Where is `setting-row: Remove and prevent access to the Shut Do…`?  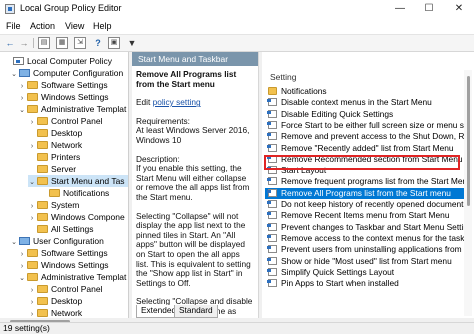
setting-row: Remove and prevent access to the Shut Do… is located at coordinates (366, 136).